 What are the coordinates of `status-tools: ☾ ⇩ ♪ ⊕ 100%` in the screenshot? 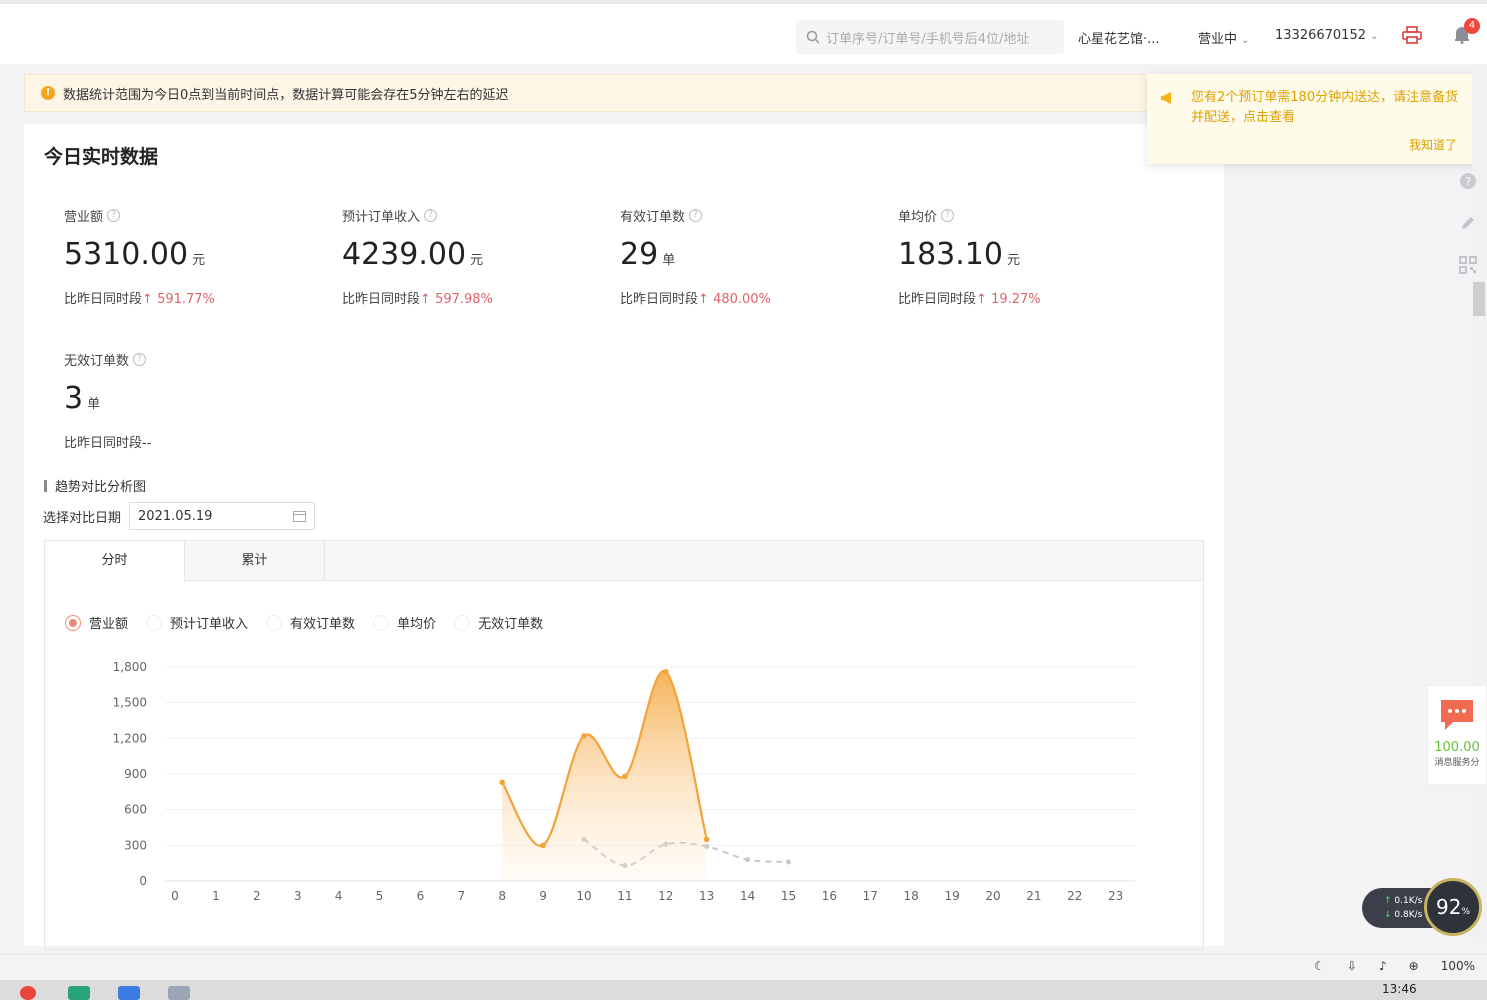 It's located at (1394, 966).